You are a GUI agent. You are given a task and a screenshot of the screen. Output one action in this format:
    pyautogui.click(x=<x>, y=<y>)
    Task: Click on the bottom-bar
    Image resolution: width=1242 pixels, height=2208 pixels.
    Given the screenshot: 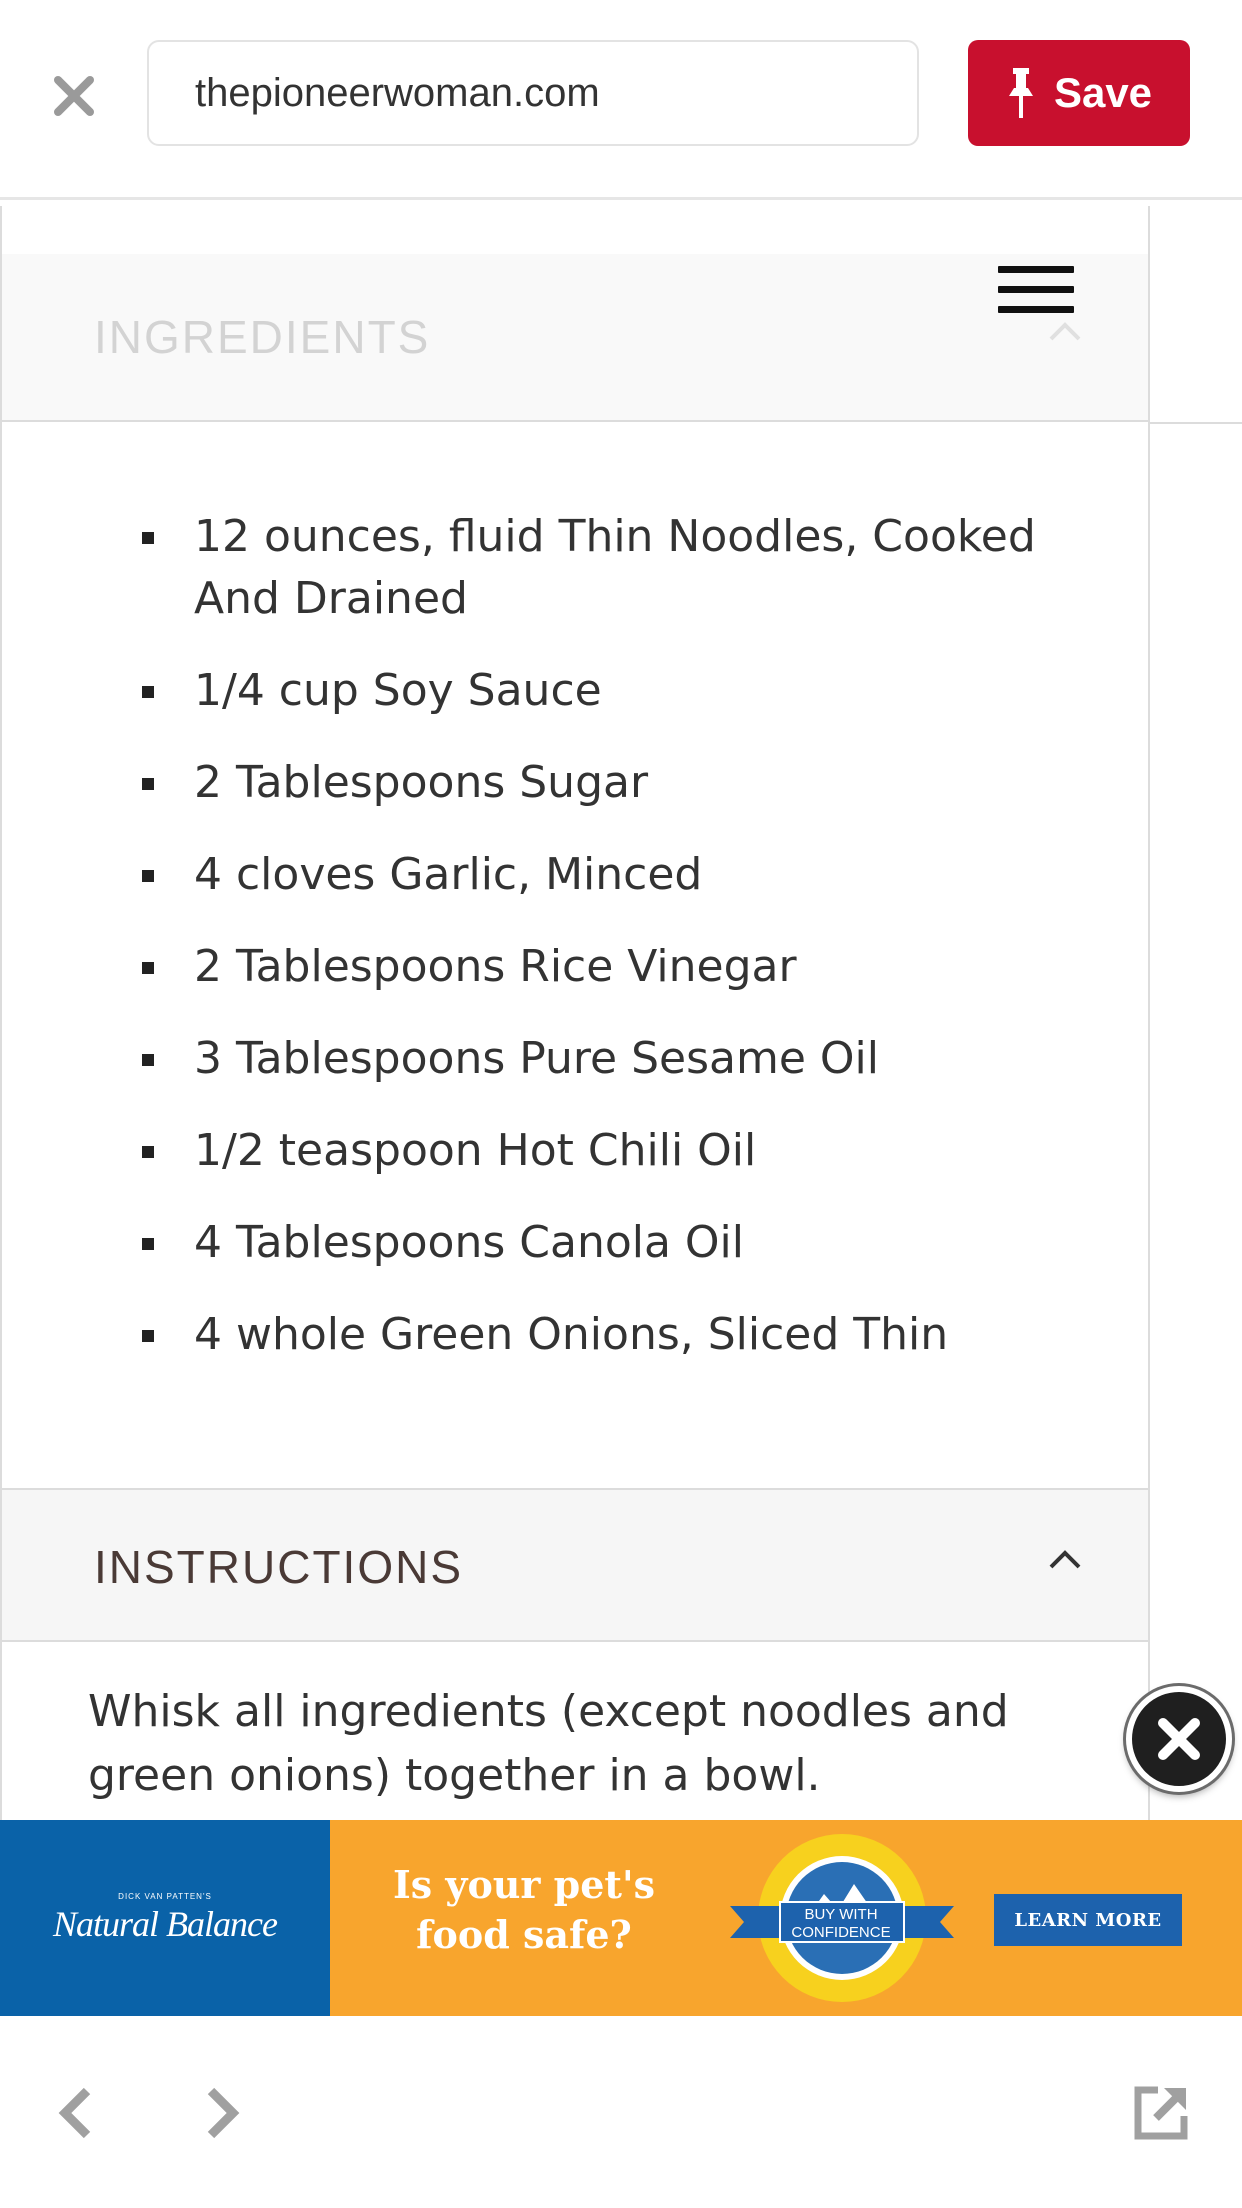 What is the action you would take?
    pyautogui.click(x=621, y=2112)
    